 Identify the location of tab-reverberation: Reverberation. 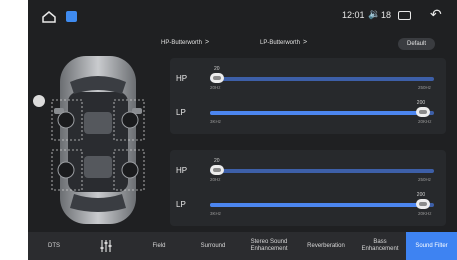
(326, 246).